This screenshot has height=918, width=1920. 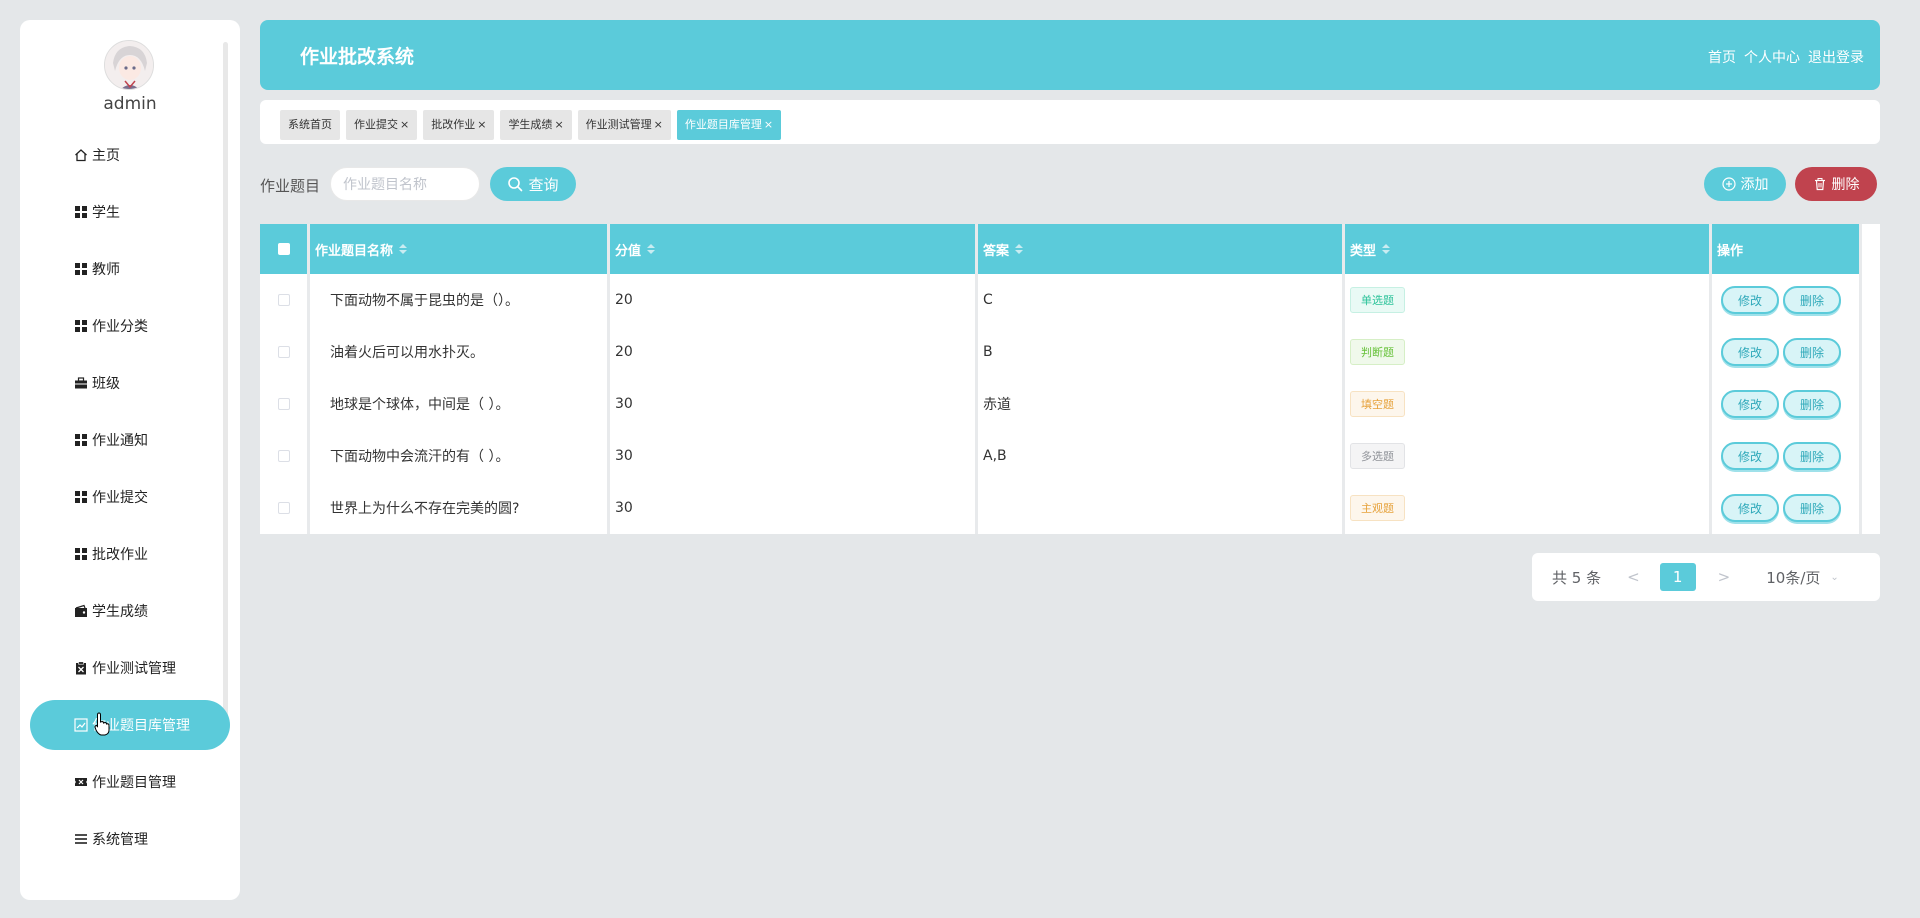 What do you see at coordinates (1871, 249) in the screenshot?
I see `table-scrollbar` at bounding box center [1871, 249].